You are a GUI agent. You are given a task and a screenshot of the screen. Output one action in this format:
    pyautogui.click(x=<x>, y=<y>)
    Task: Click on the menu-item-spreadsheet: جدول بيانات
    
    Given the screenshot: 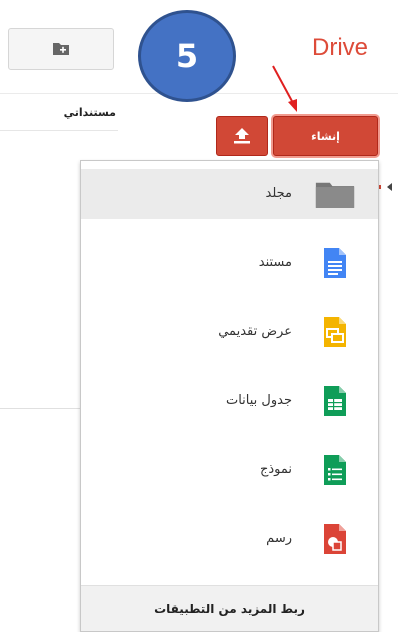 What is the action you would take?
    pyautogui.click(x=229, y=401)
    